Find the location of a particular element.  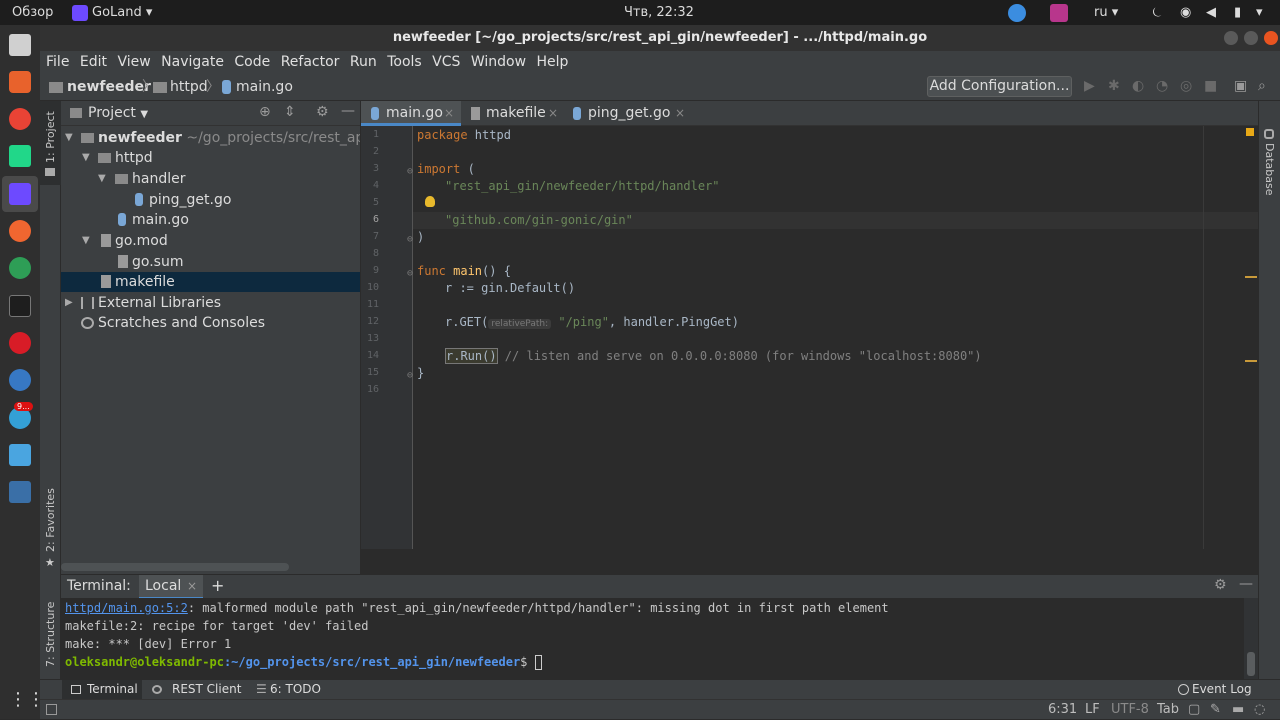

collapse-all-icon: ⇕ is located at coordinates (290, 112).